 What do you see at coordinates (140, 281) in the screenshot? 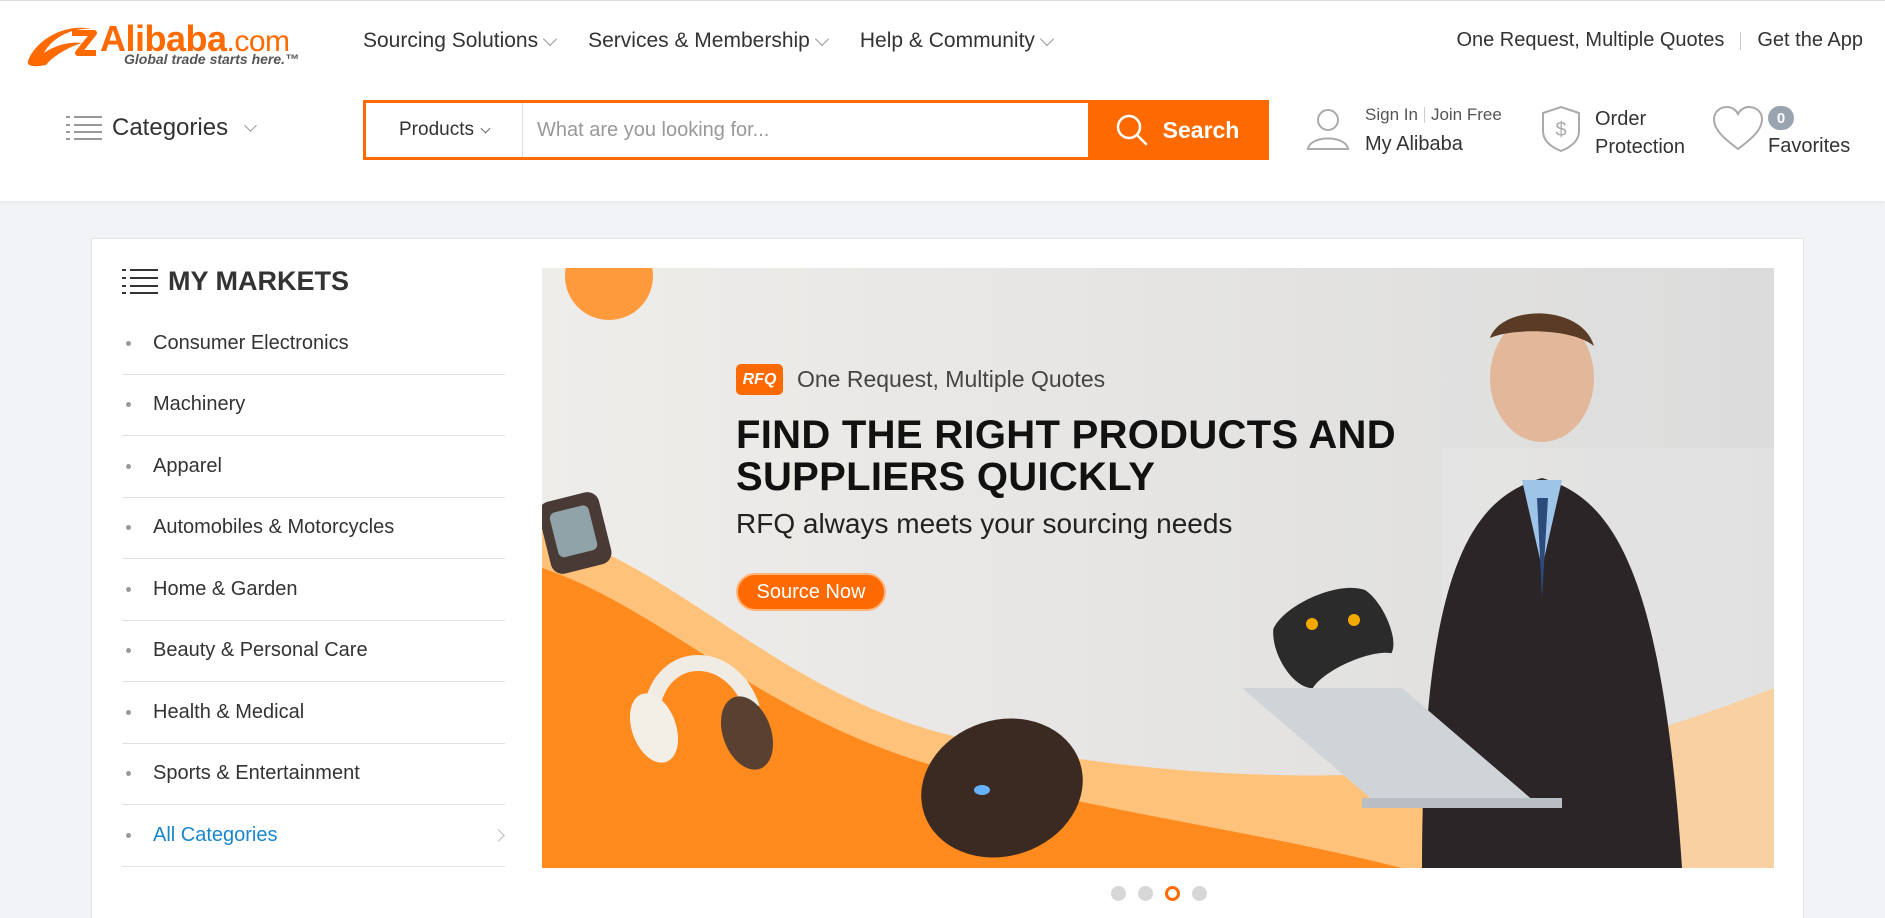
I see `list-icon` at bounding box center [140, 281].